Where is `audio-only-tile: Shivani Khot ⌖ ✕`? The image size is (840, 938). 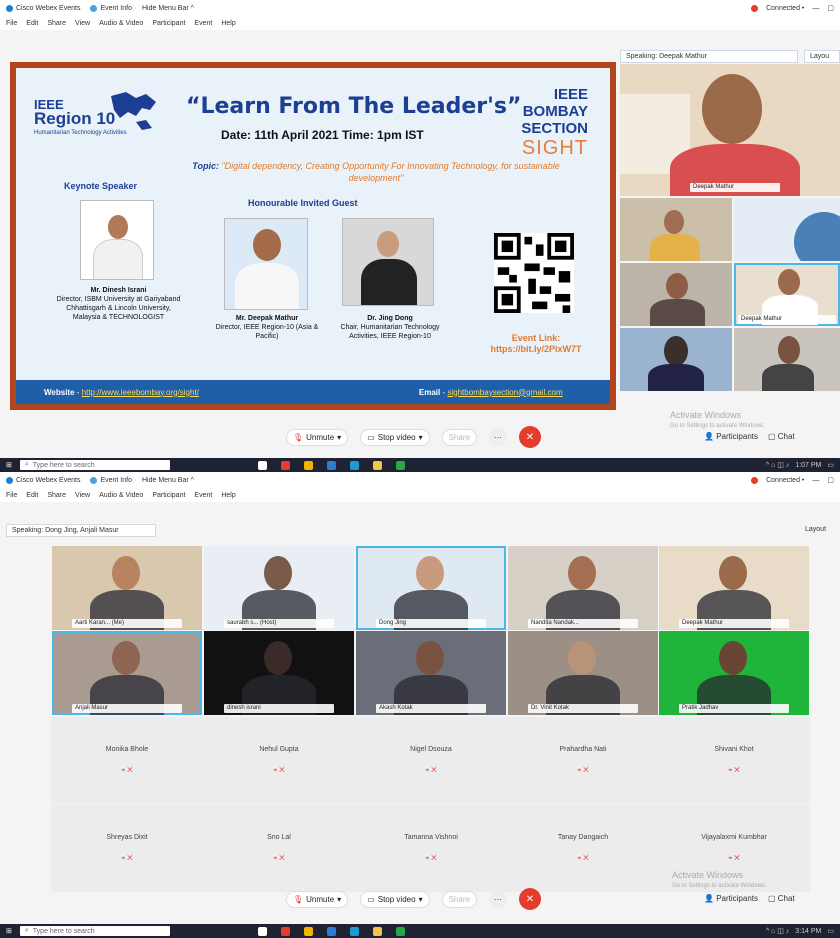 audio-only-tile: Shivani Khot ⌖ ✕ is located at coordinates (734, 760).